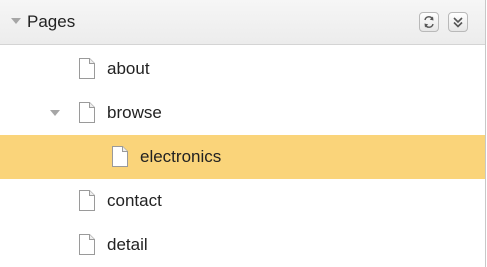 The width and height of the screenshot is (487, 267). What do you see at coordinates (51, 21) in the screenshot?
I see `panel-title: Pages` at bounding box center [51, 21].